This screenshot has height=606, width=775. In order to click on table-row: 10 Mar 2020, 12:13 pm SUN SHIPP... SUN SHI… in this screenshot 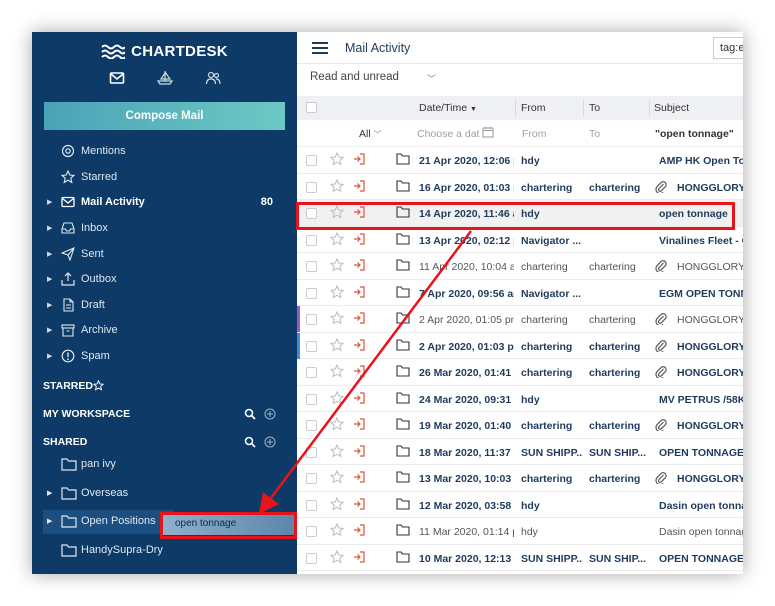, I will do `click(520, 558)`.